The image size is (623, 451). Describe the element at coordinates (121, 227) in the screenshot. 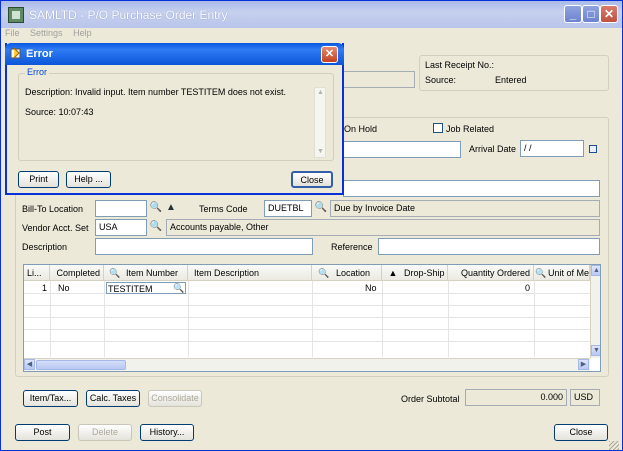

I see `vendor-acct-set-input: USA` at that location.